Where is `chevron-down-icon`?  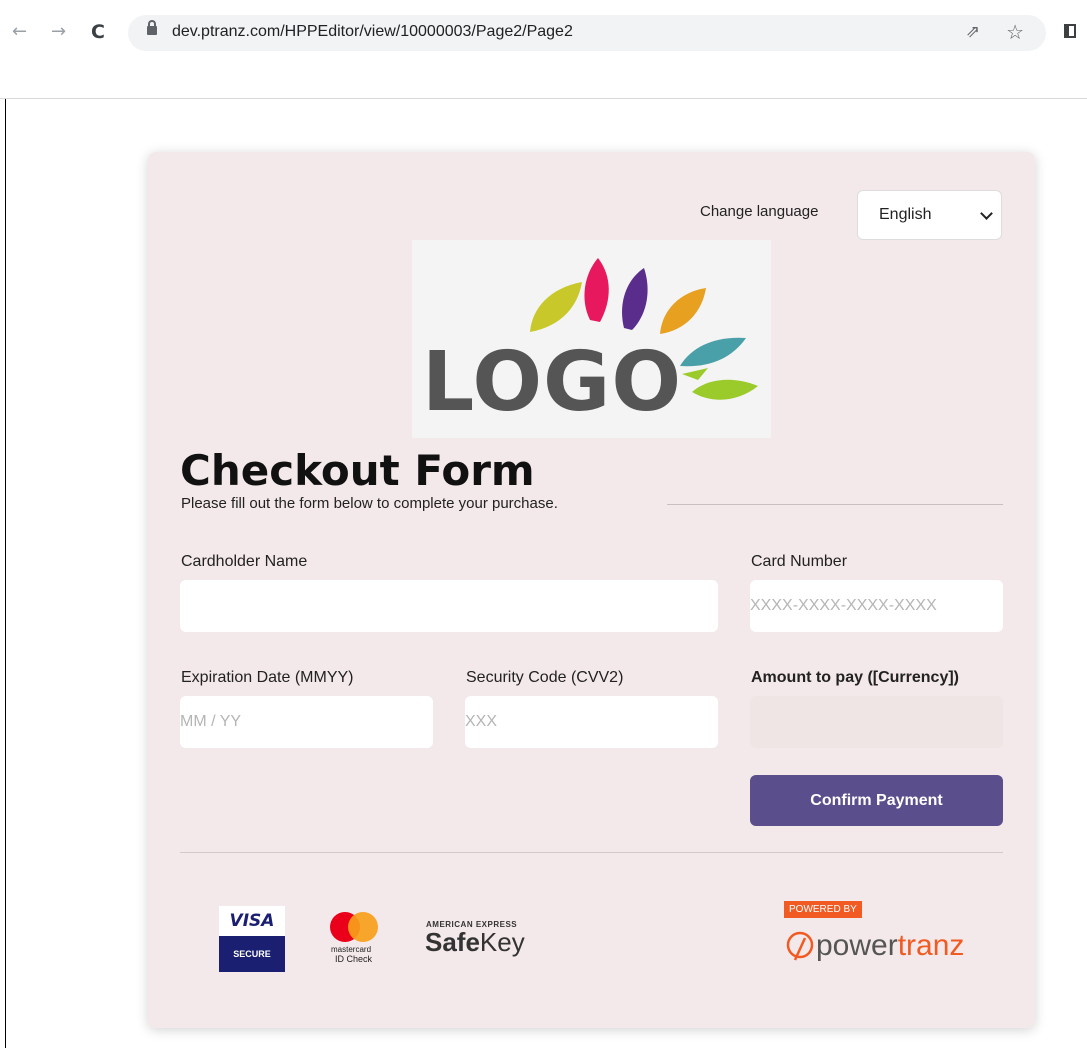 chevron-down-icon is located at coordinates (986, 213).